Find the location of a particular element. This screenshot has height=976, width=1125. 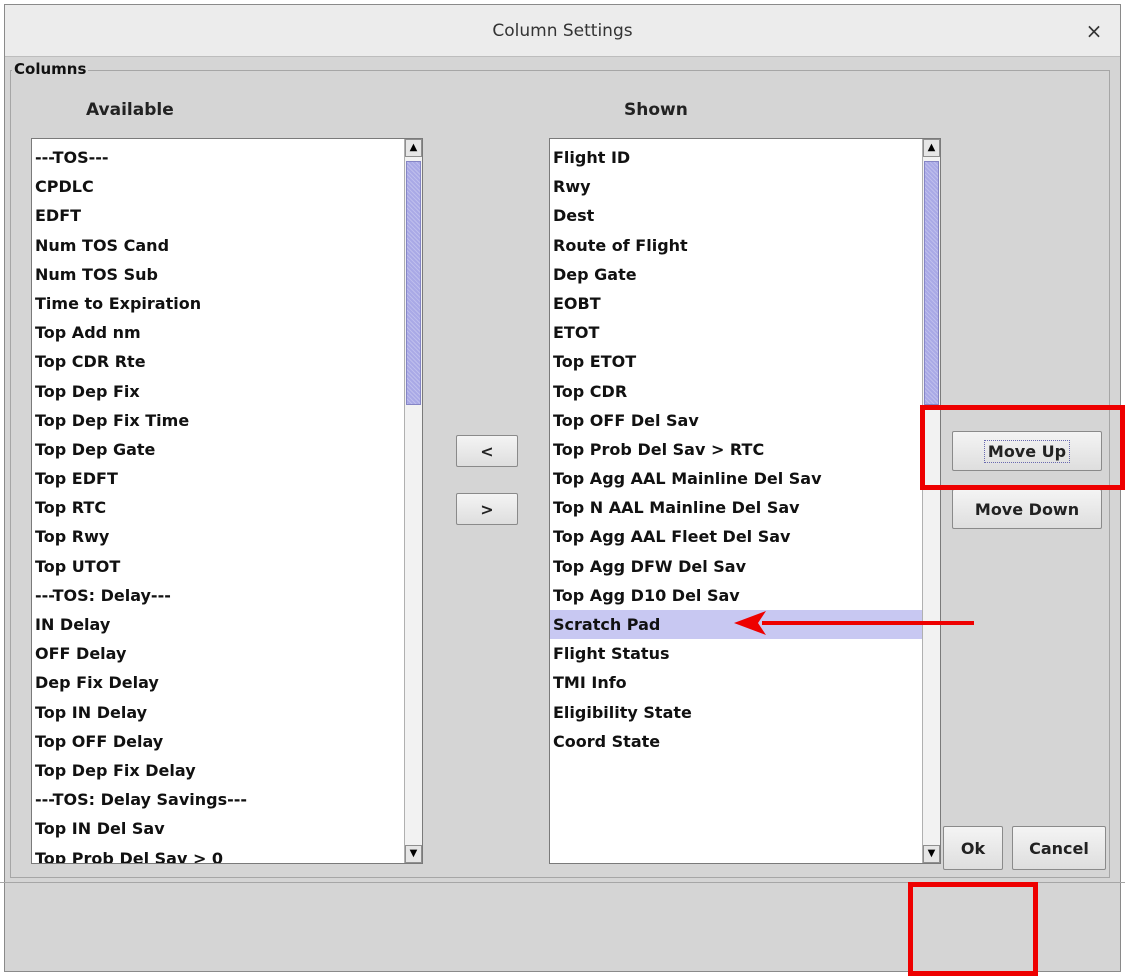

shown-list-item: Eligibility State is located at coordinates (736, 712).